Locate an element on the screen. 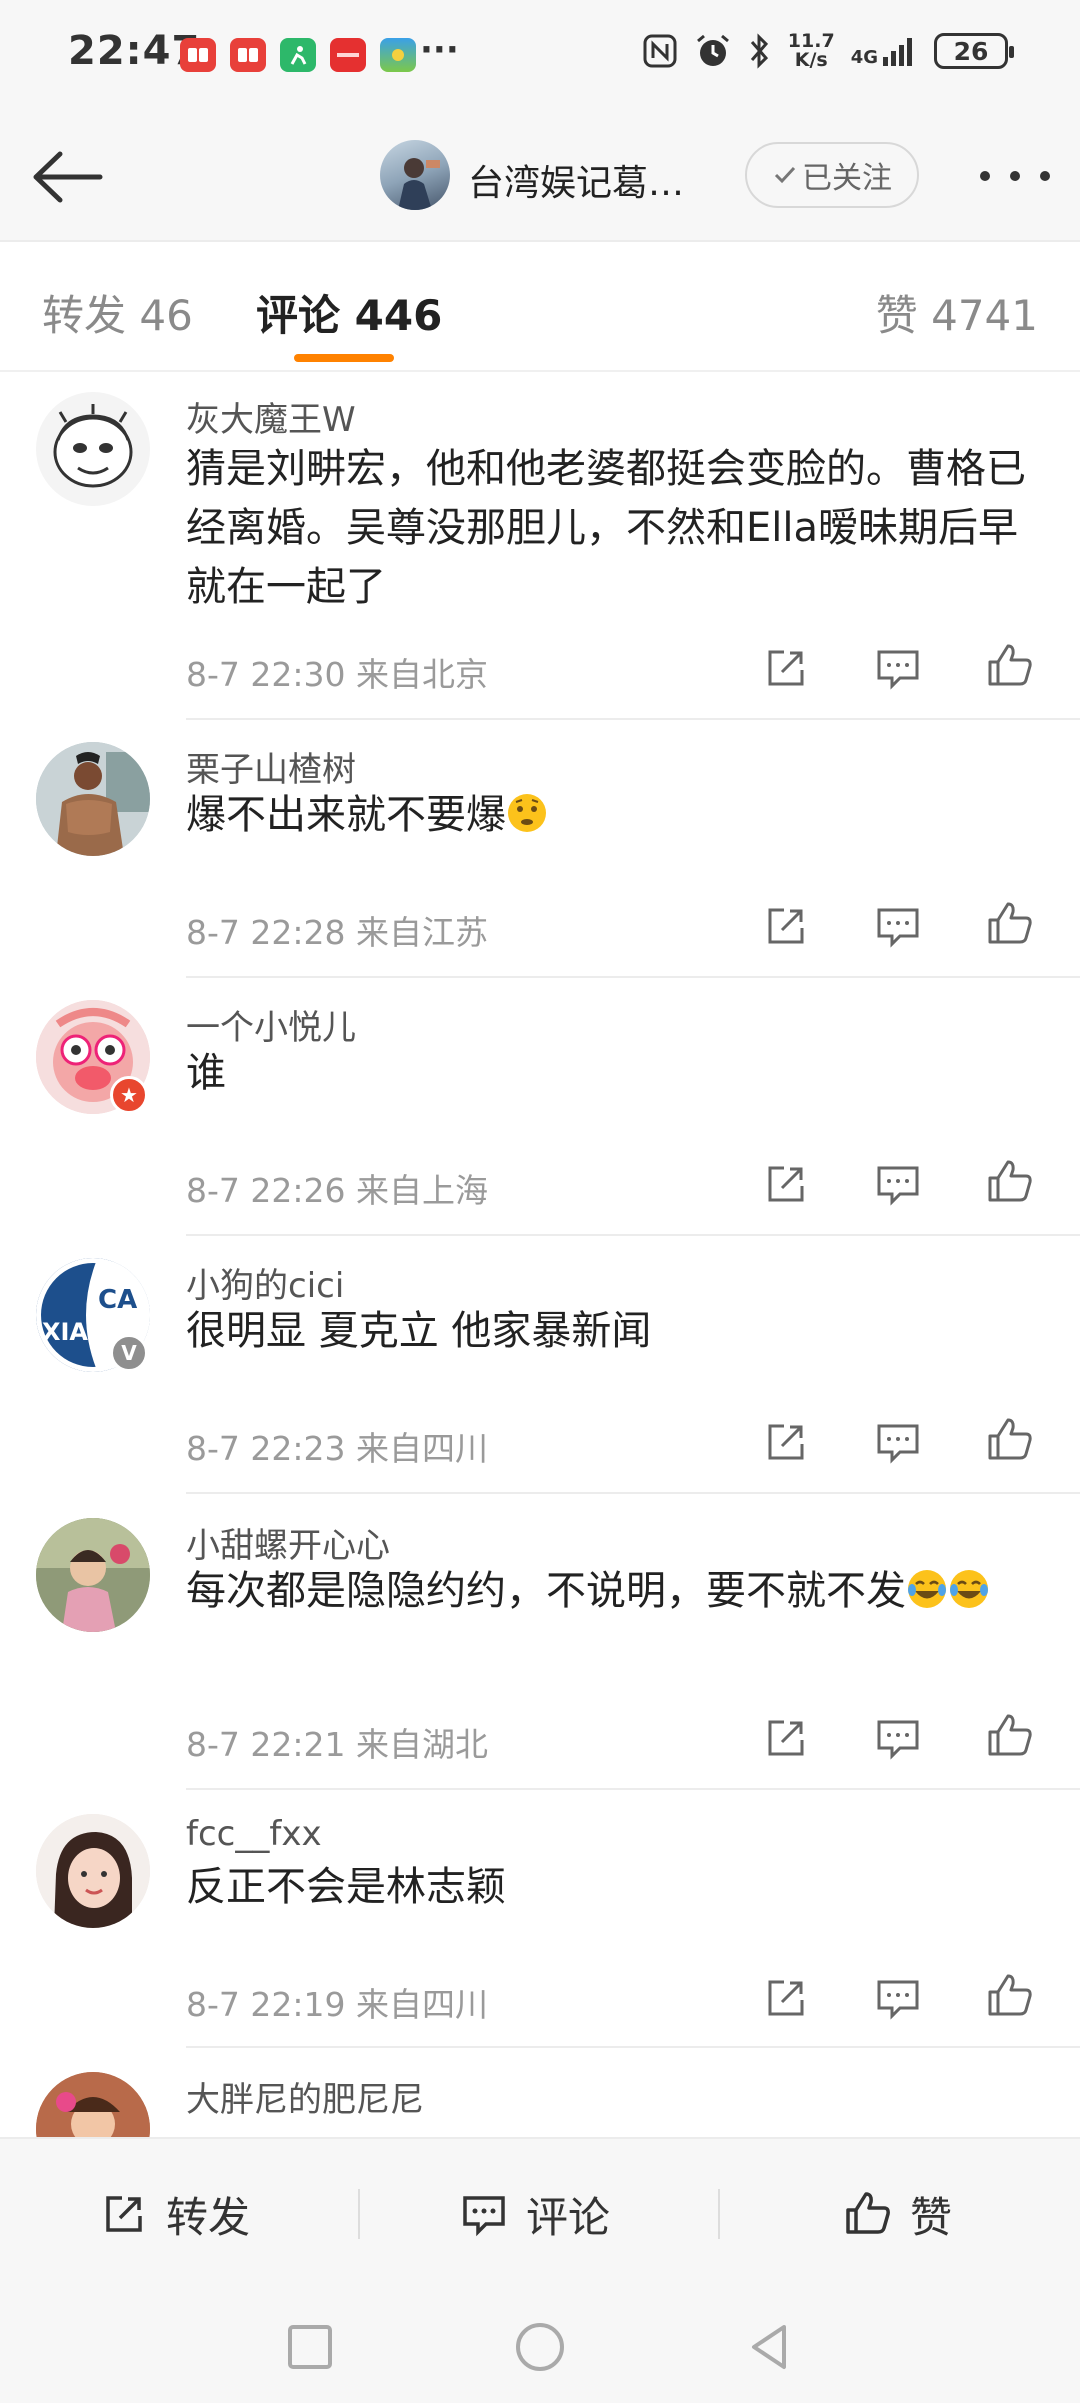 This screenshot has width=1080, height=2403. alarm-icon is located at coordinates (712, 50).